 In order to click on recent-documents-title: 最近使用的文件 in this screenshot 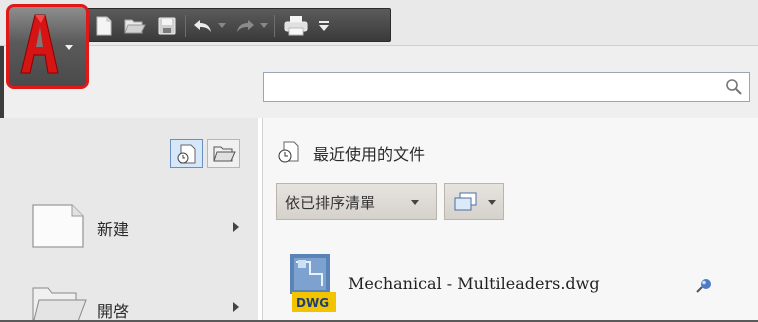, I will do `click(369, 154)`.